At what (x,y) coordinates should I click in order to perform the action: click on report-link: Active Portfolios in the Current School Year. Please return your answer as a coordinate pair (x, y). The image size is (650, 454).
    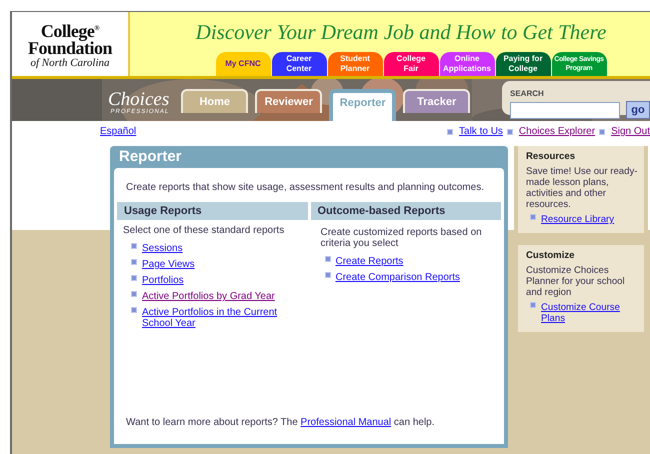
    Looking at the image, I should click on (225, 318).